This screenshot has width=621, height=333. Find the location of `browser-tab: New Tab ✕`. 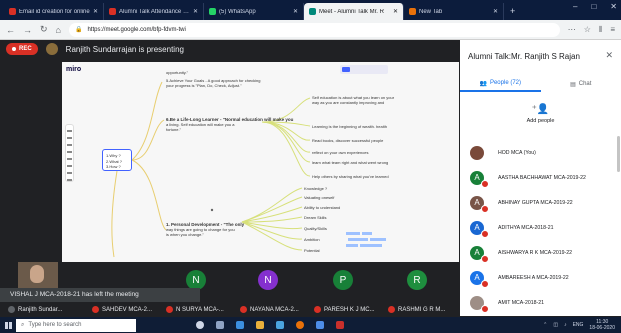

browser-tab: New Tab ✕ is located at coordinates (454, 11).